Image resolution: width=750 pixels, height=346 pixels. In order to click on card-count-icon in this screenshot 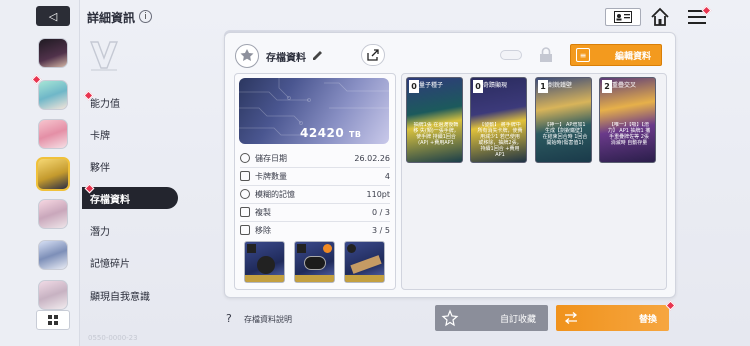, I will do `click(245, 176)`.